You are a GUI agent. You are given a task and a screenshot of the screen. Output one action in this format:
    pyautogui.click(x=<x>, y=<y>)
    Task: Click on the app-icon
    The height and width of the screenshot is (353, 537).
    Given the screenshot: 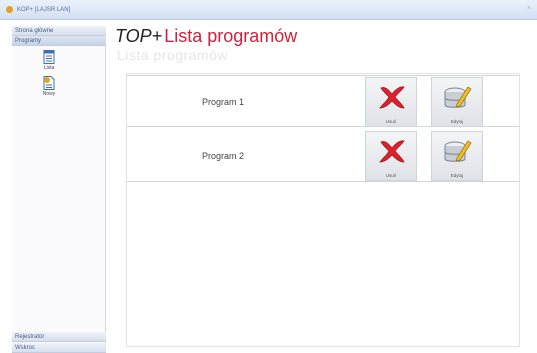 What is the action you would take?
    pyautogui.click(x=9, y=9)
    